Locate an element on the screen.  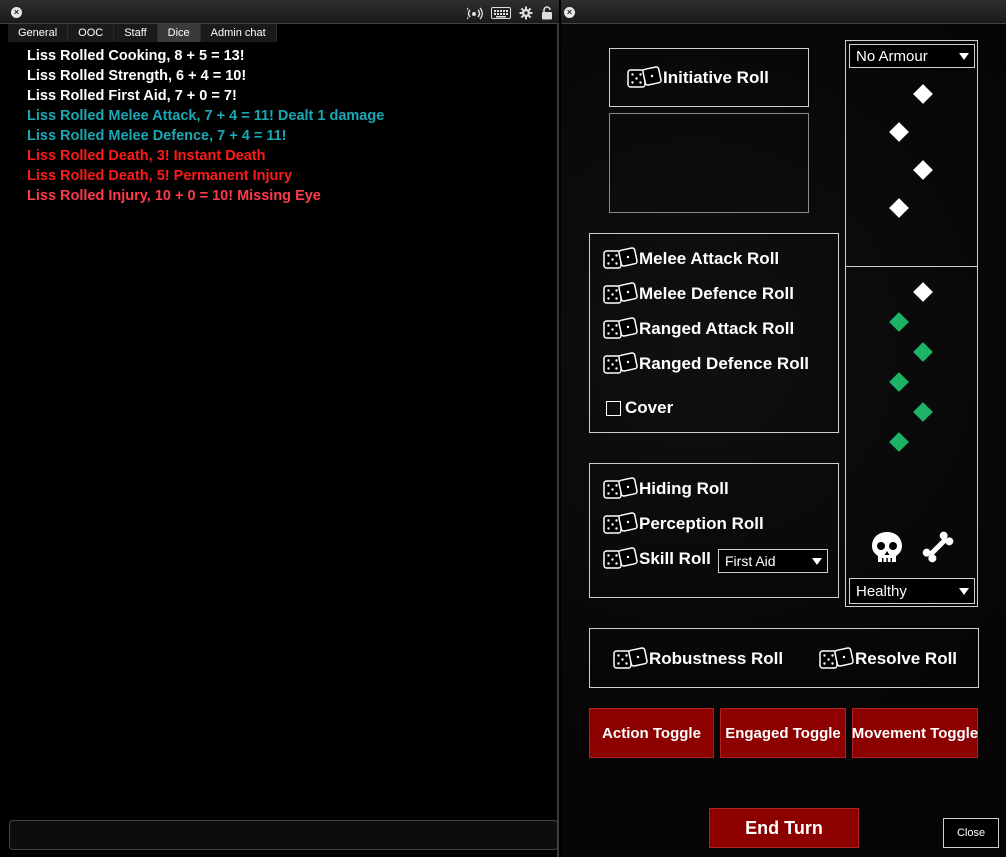
resolve-roll-button: Resolve Roll is located at coordinates (887, 659).